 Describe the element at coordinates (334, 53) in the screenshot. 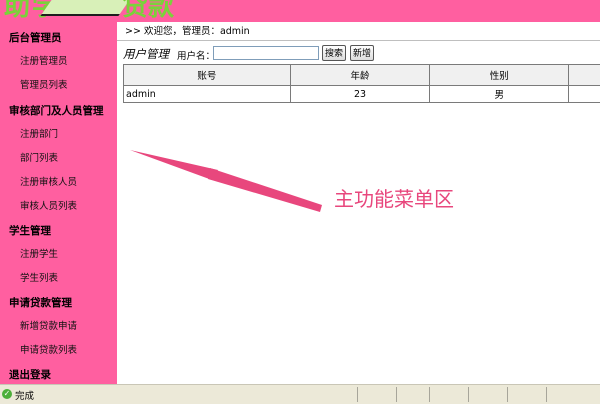

I see `search-button: 搜索` at that location.